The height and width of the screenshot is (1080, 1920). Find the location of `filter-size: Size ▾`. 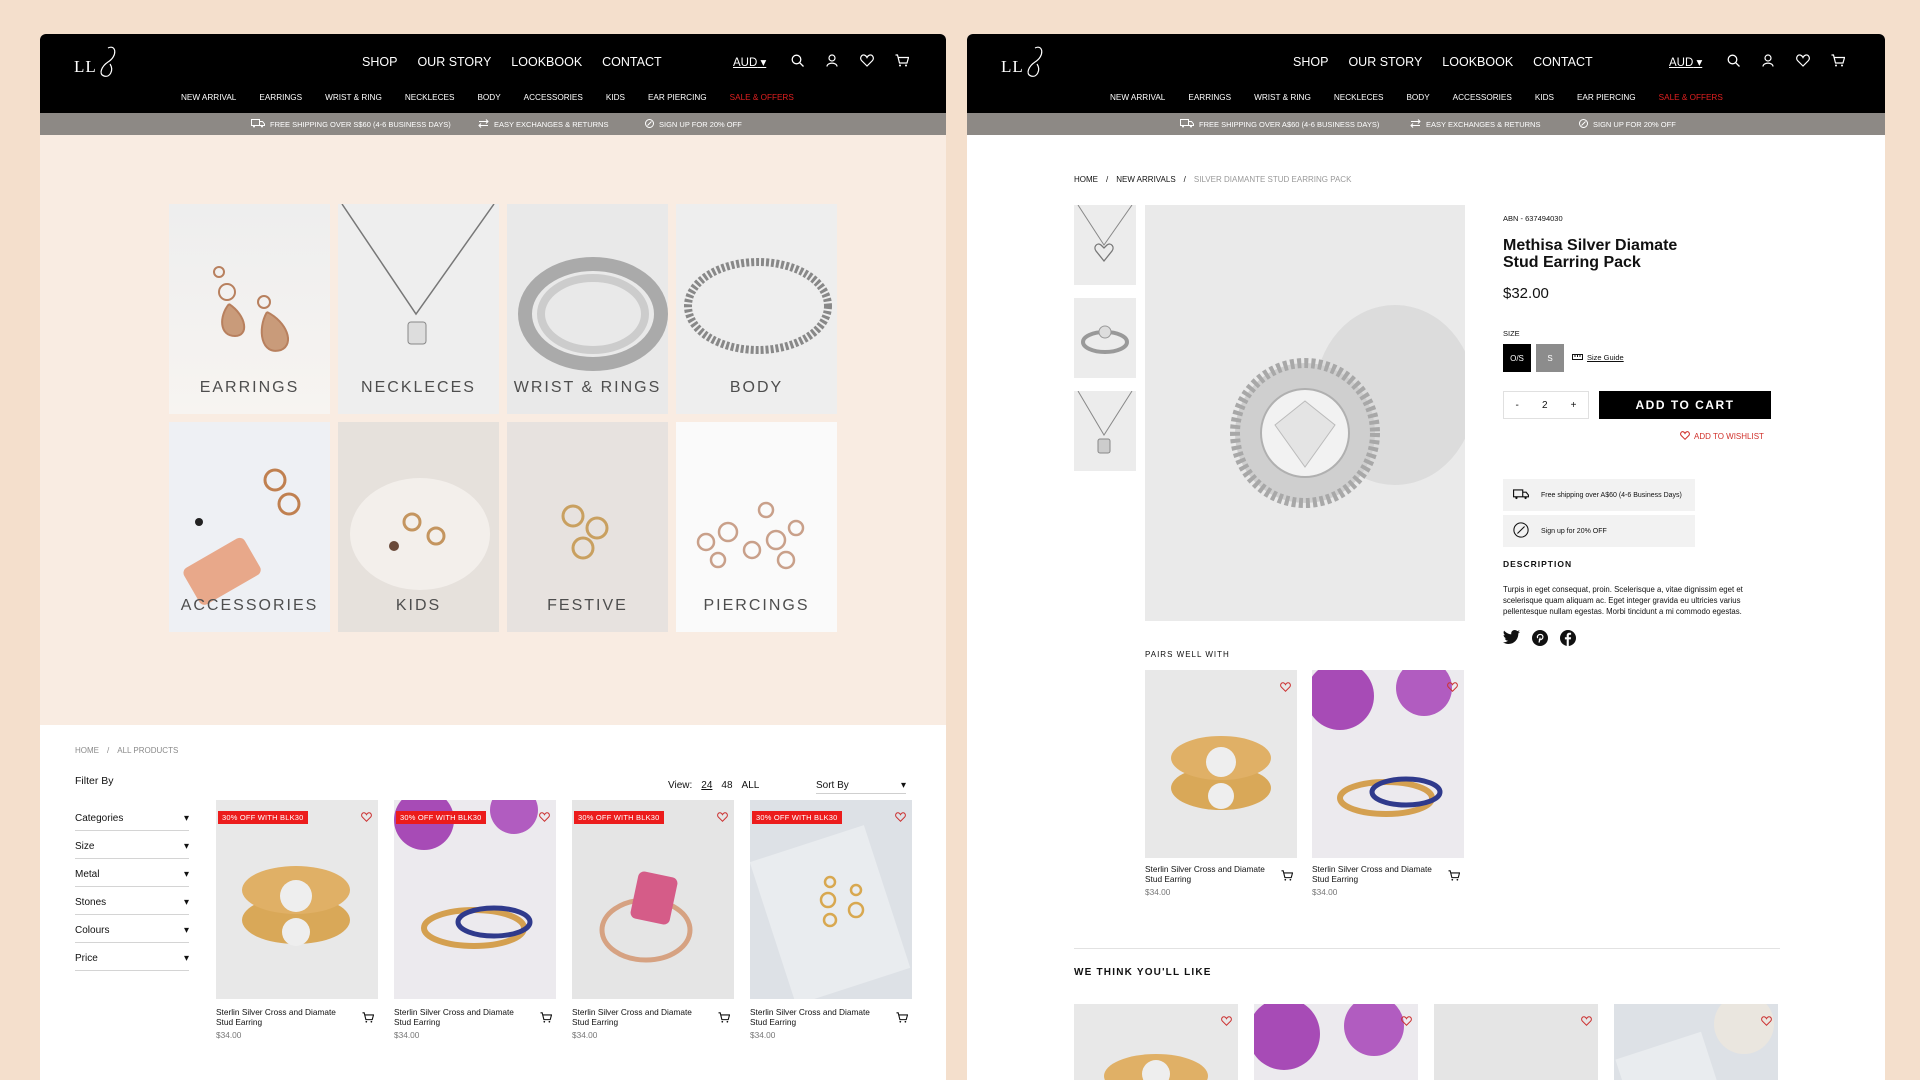

filter-size: Size ▾ is located at coordinates (132, 845).